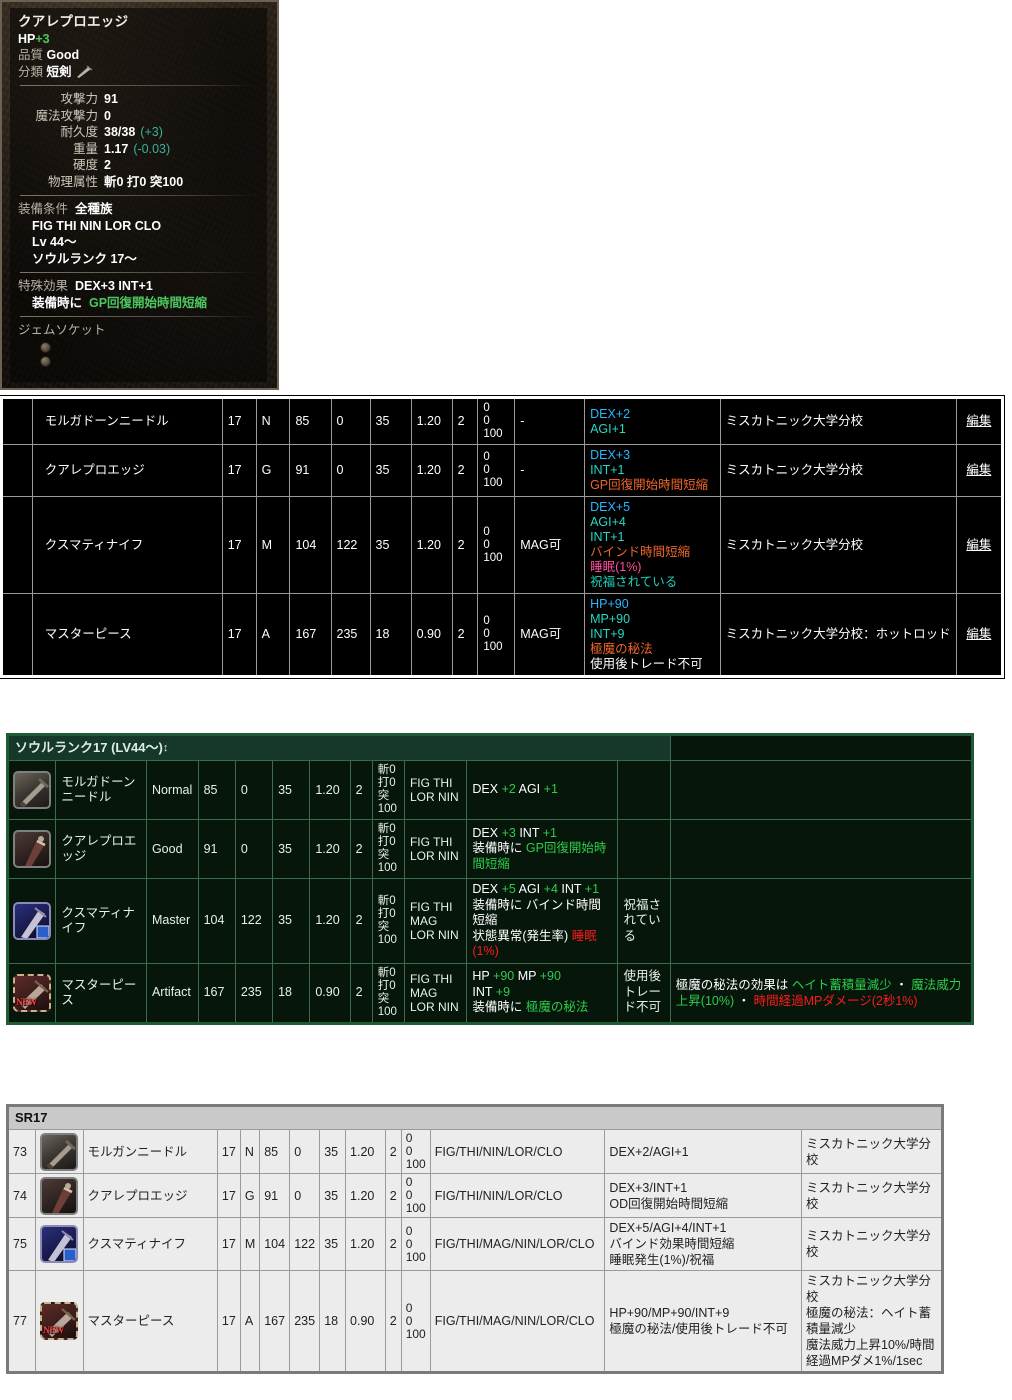 This screenshot has width=1012, height=1400. What do you see at coordinates (552, 889) in the screenshot?
I see `effect-text: +4` at bounding box center [552, 889].